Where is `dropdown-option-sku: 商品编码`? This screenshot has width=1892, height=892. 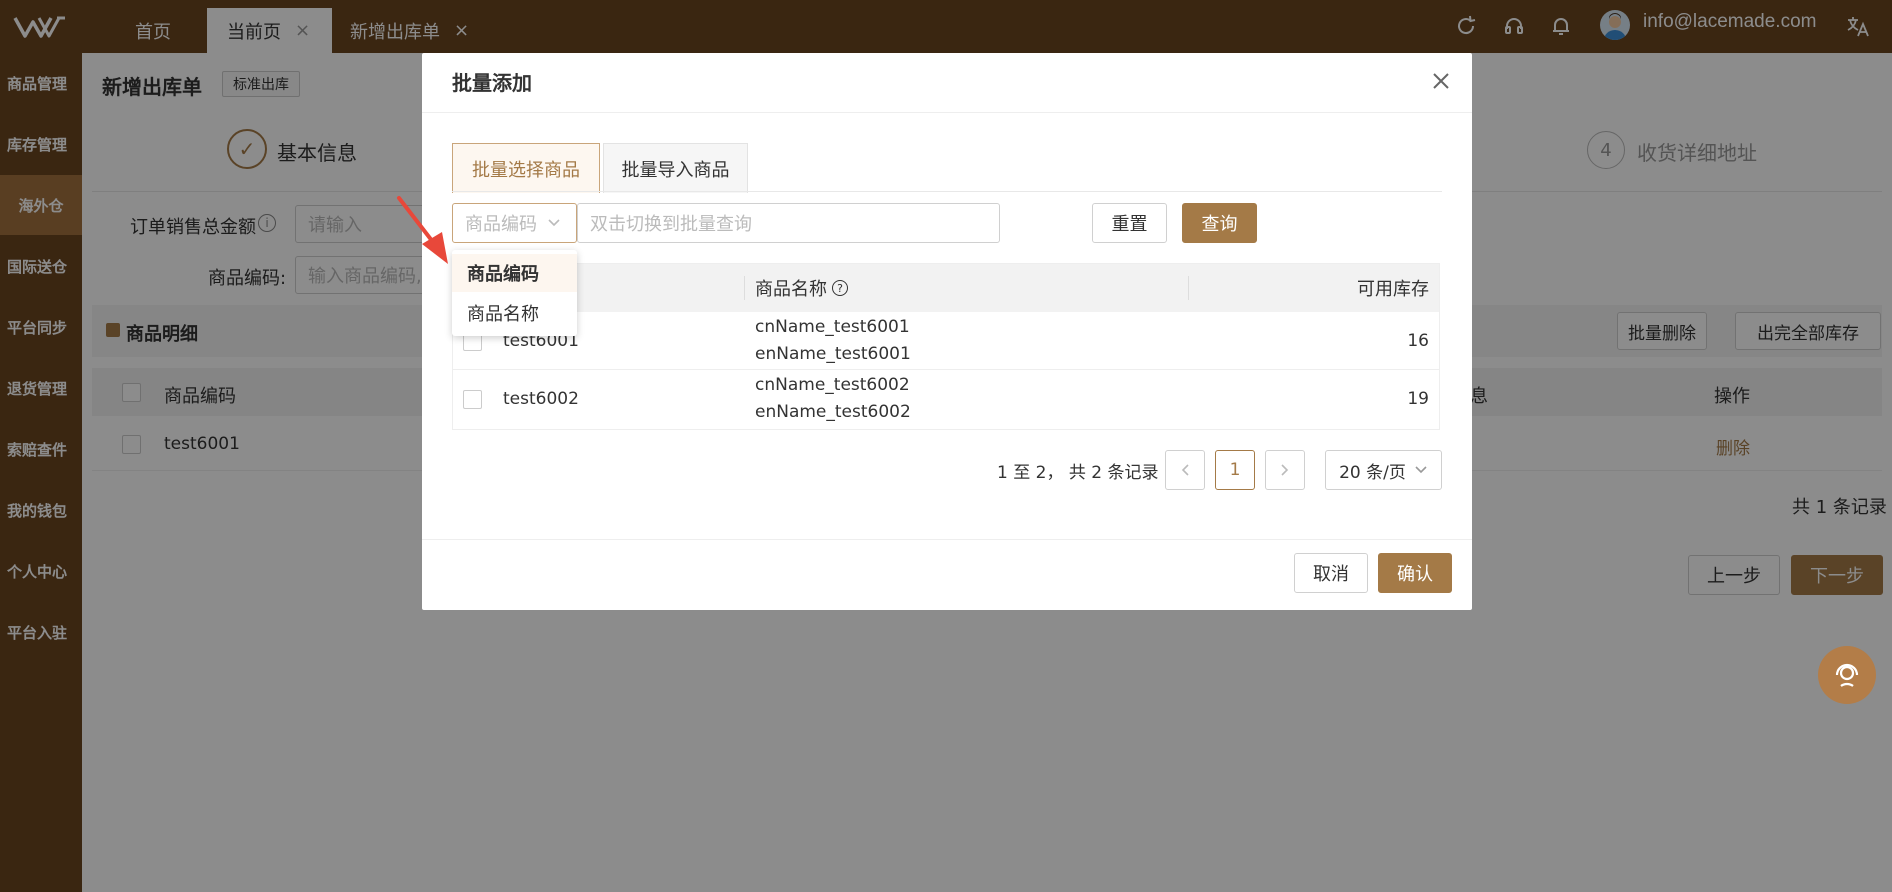
dropdown-option-sku: 商品编码 is located at coordinates (514, 273).